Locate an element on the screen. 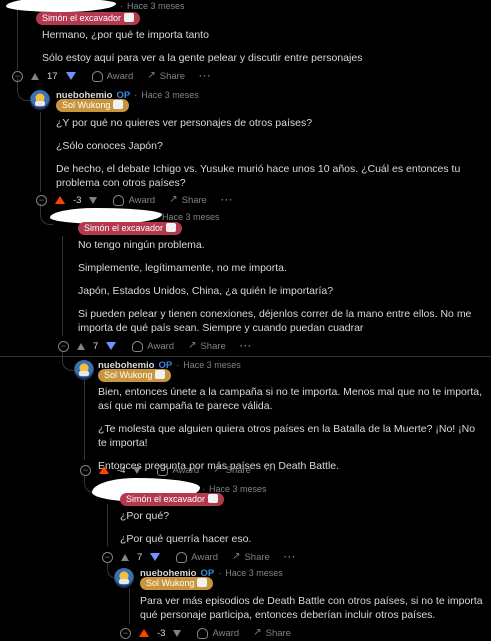  comment-text: ¿Por qué querría hacer eso. is located at coordinates (186, 539).